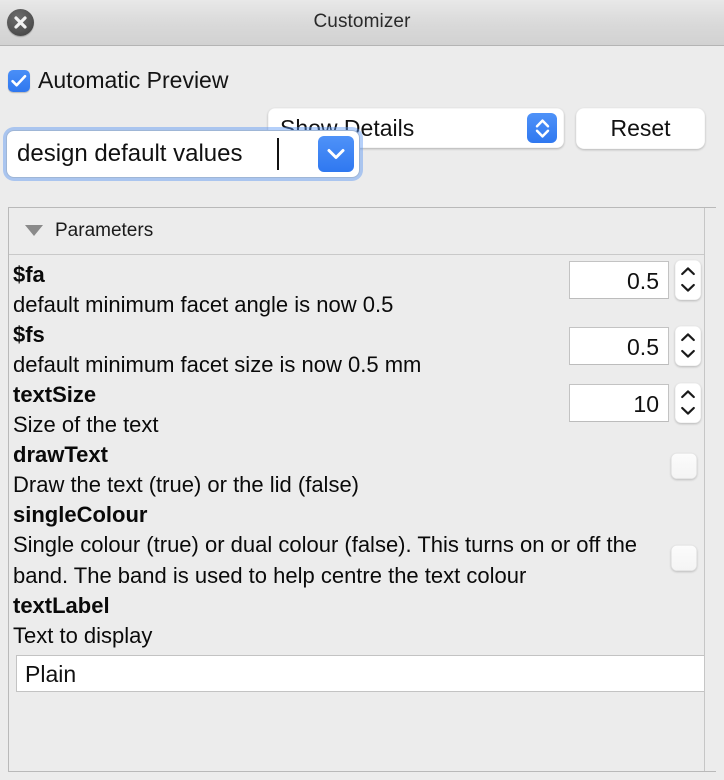 The image size is (724, 780). Describe the element at coordinates (684, 558) in the screenshot. I see `parameter-checkbox-singlecolour` at that location.